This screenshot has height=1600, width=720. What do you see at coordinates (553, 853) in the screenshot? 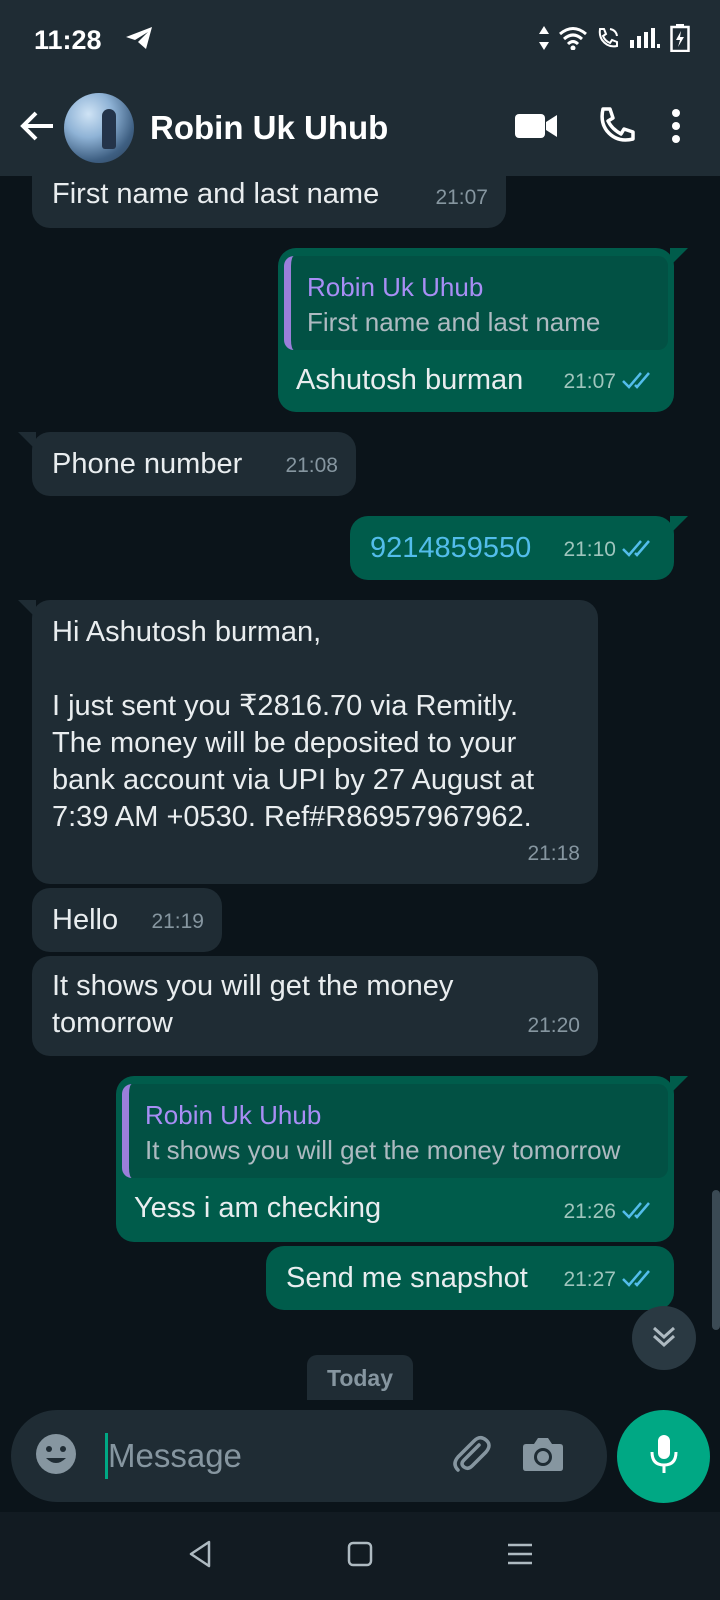
I see `message-time: 21:18` at bounding box center [553, 853].